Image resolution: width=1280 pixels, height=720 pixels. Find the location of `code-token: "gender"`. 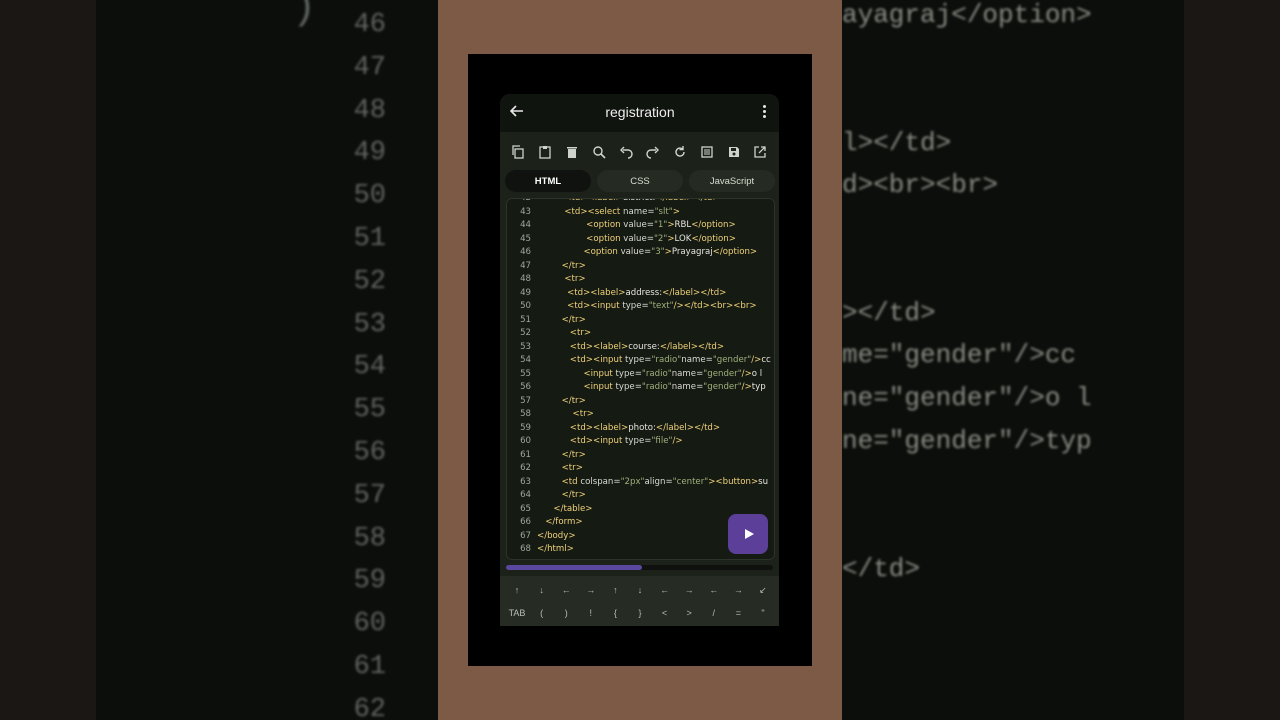

code-token: "gender" is located at coordinates (722, 373).